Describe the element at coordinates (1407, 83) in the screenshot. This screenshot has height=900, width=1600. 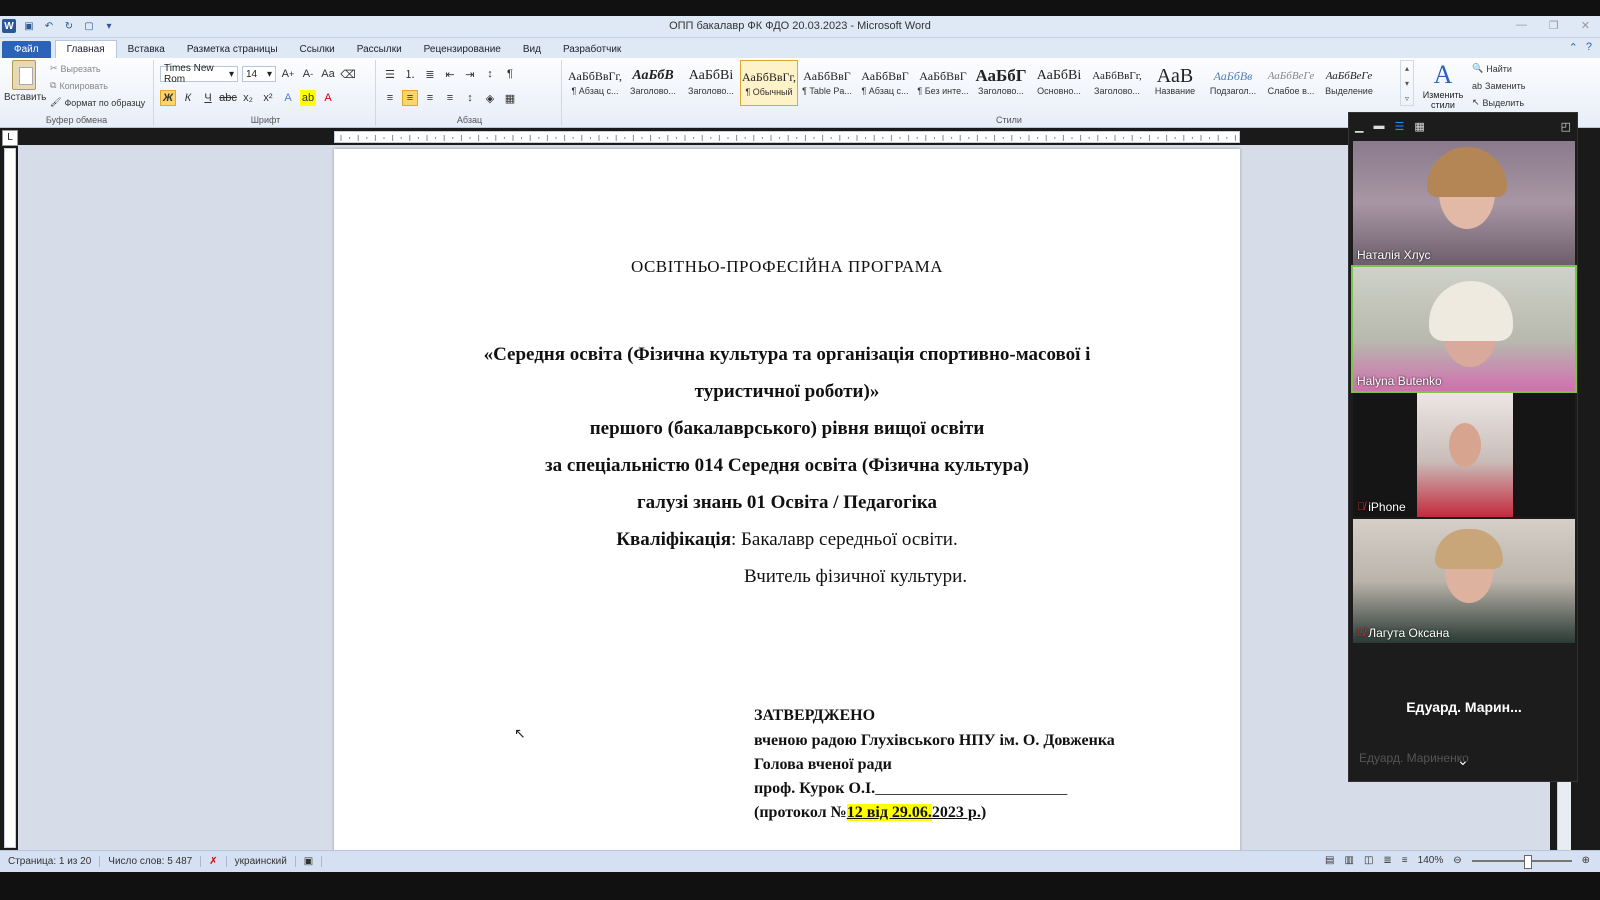
I see `styles-scroll: ▴ ▾ ▿` at that location.